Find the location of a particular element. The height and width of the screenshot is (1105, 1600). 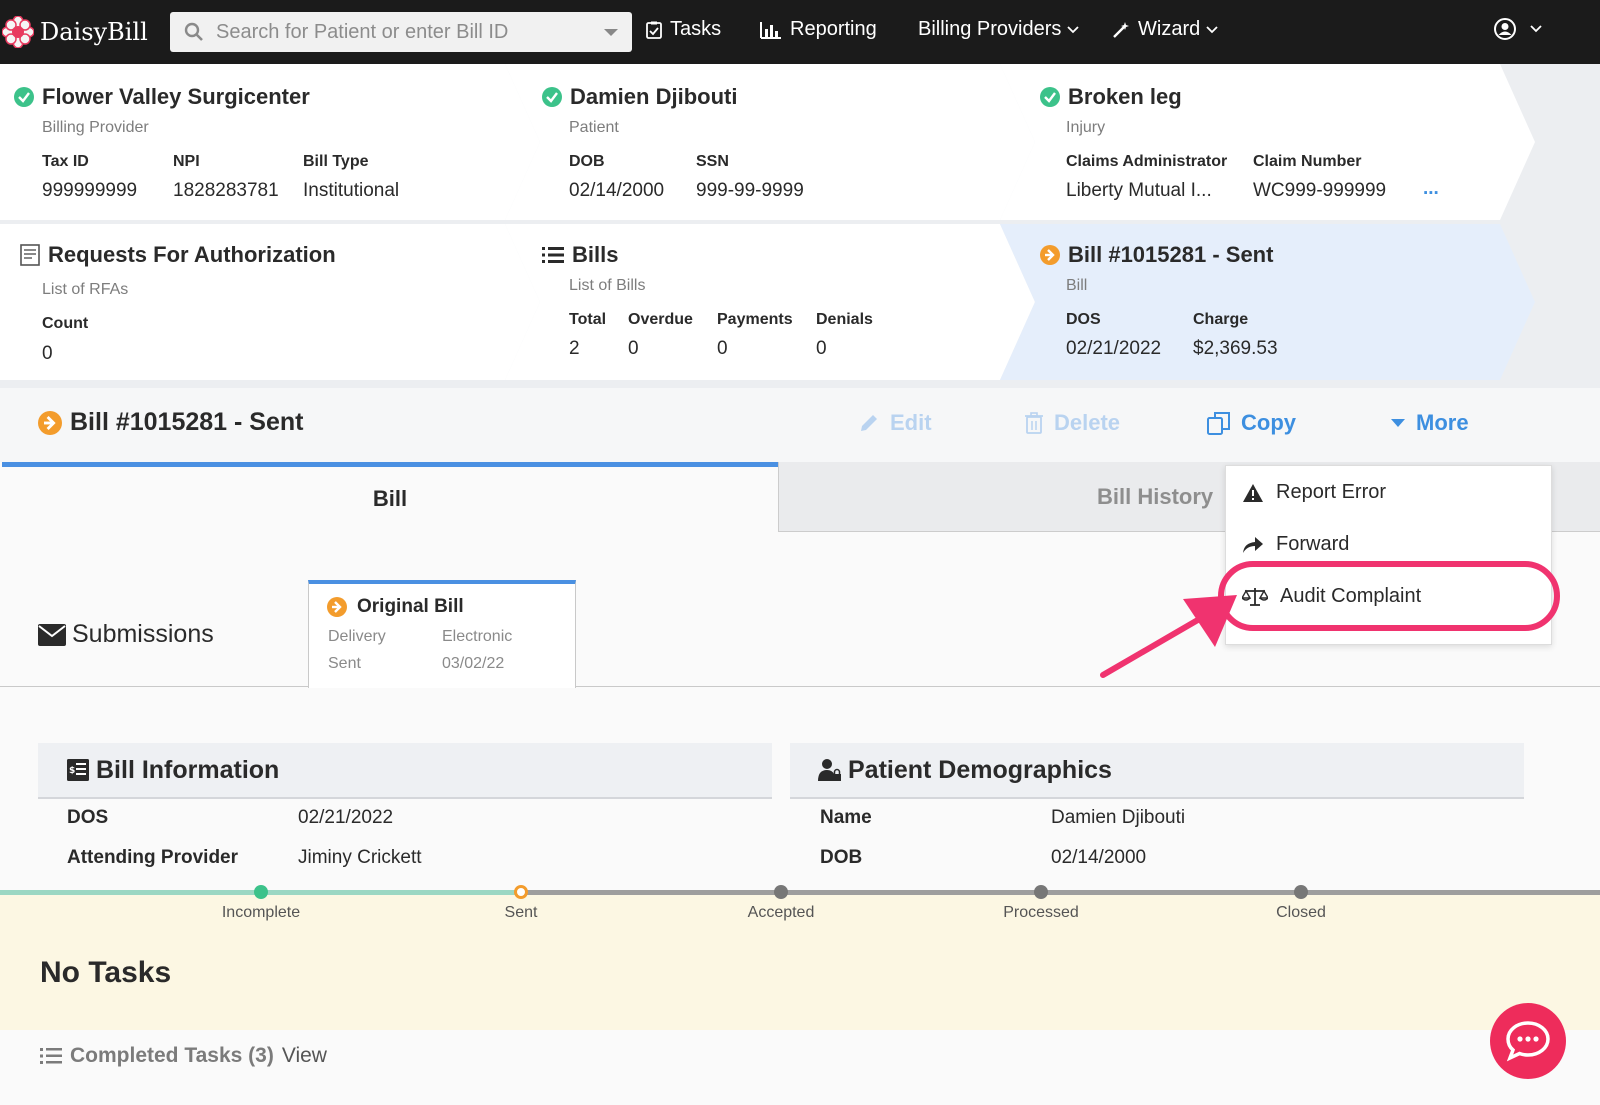

bills-total-label: Total is located at coordinates (588, 319).